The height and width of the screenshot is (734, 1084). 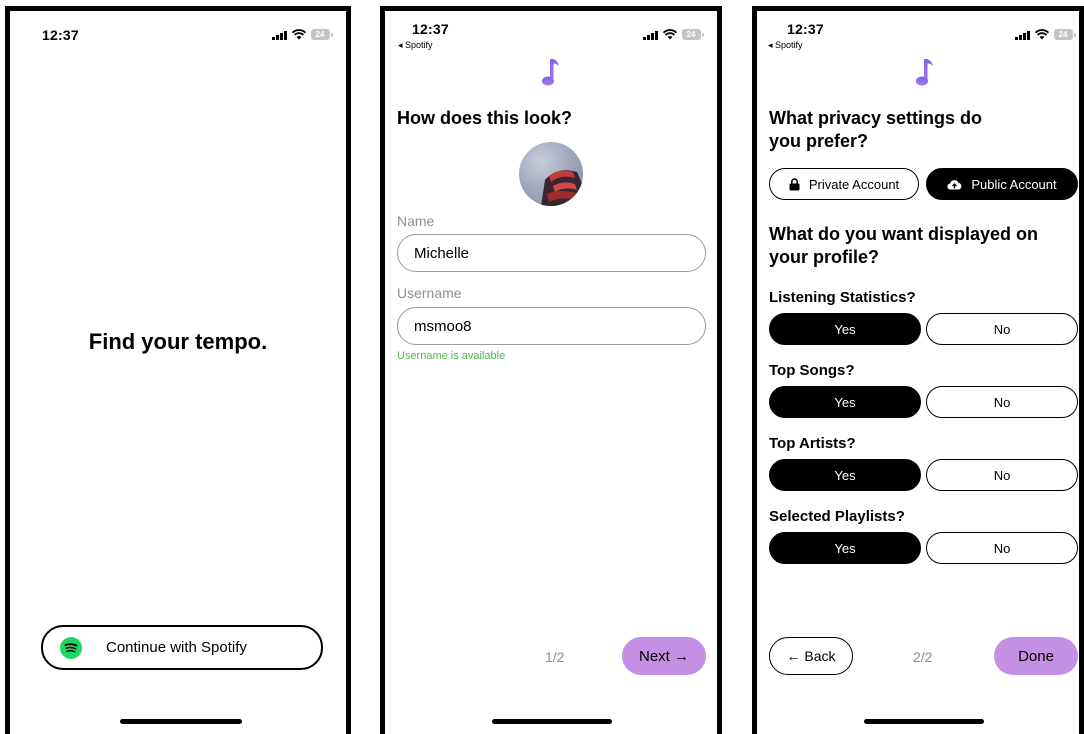 I want to click on public-account-button: Public Account, so click(x=1002, y=184).